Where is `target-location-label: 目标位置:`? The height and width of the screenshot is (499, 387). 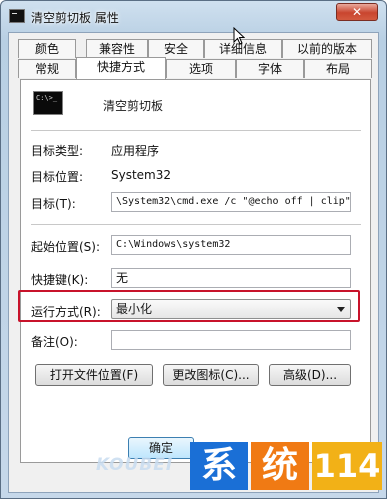
target-location-label: 目标位置: is located at coordinates (57, 177).